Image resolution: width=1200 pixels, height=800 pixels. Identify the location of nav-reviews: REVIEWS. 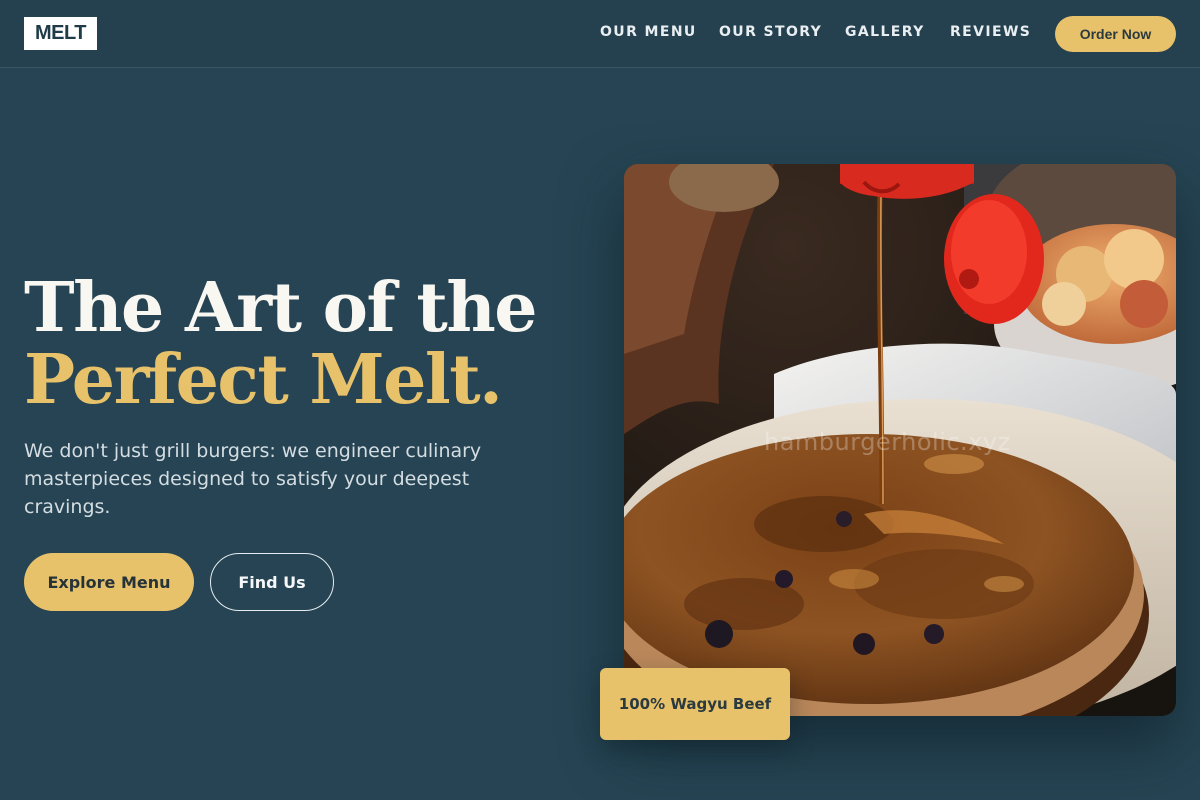
(990, 32).